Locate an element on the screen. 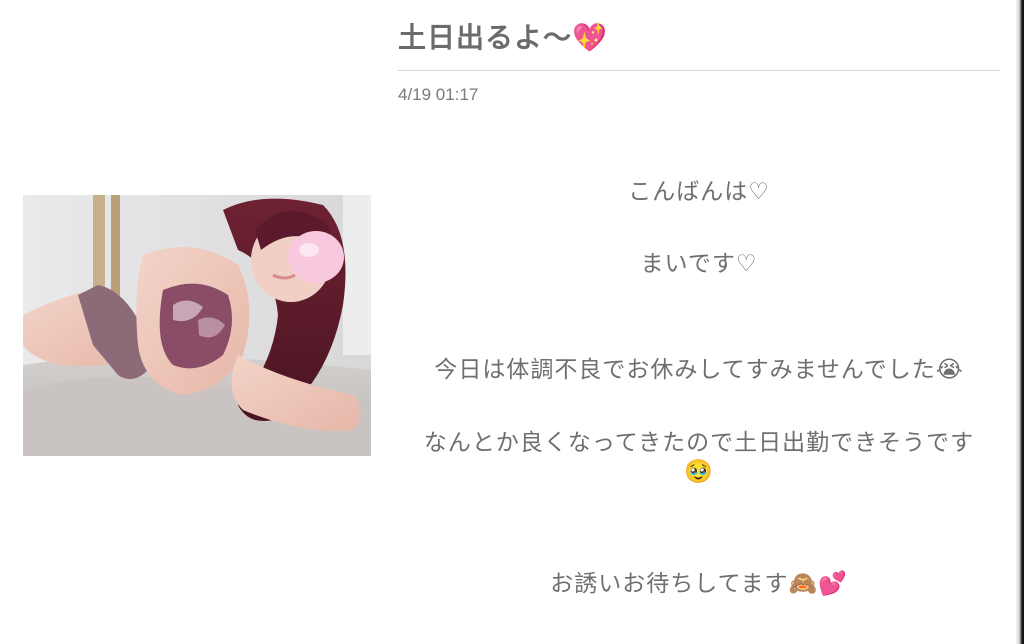 Image resolution: width=1024 pixels, height=644 pixels. post-photo is located at coordinates (197, 325).